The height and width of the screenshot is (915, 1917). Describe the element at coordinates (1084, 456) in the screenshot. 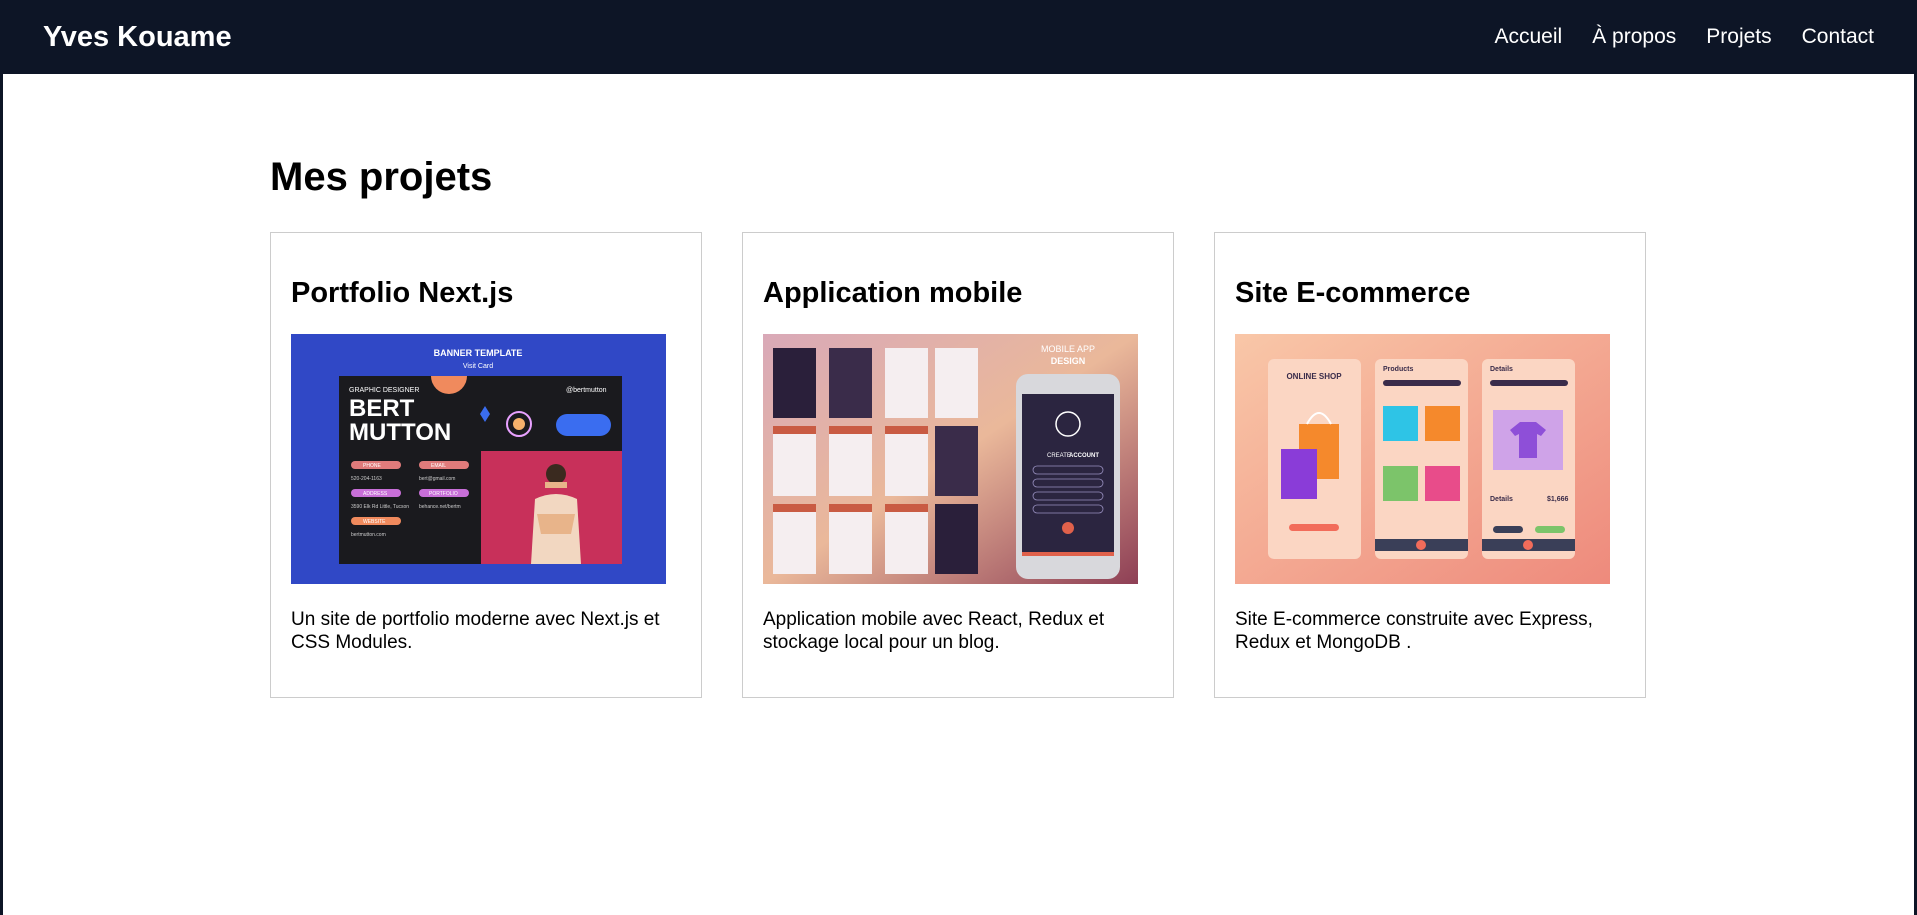

I see `svg-text: ACCOUNT` at that location.